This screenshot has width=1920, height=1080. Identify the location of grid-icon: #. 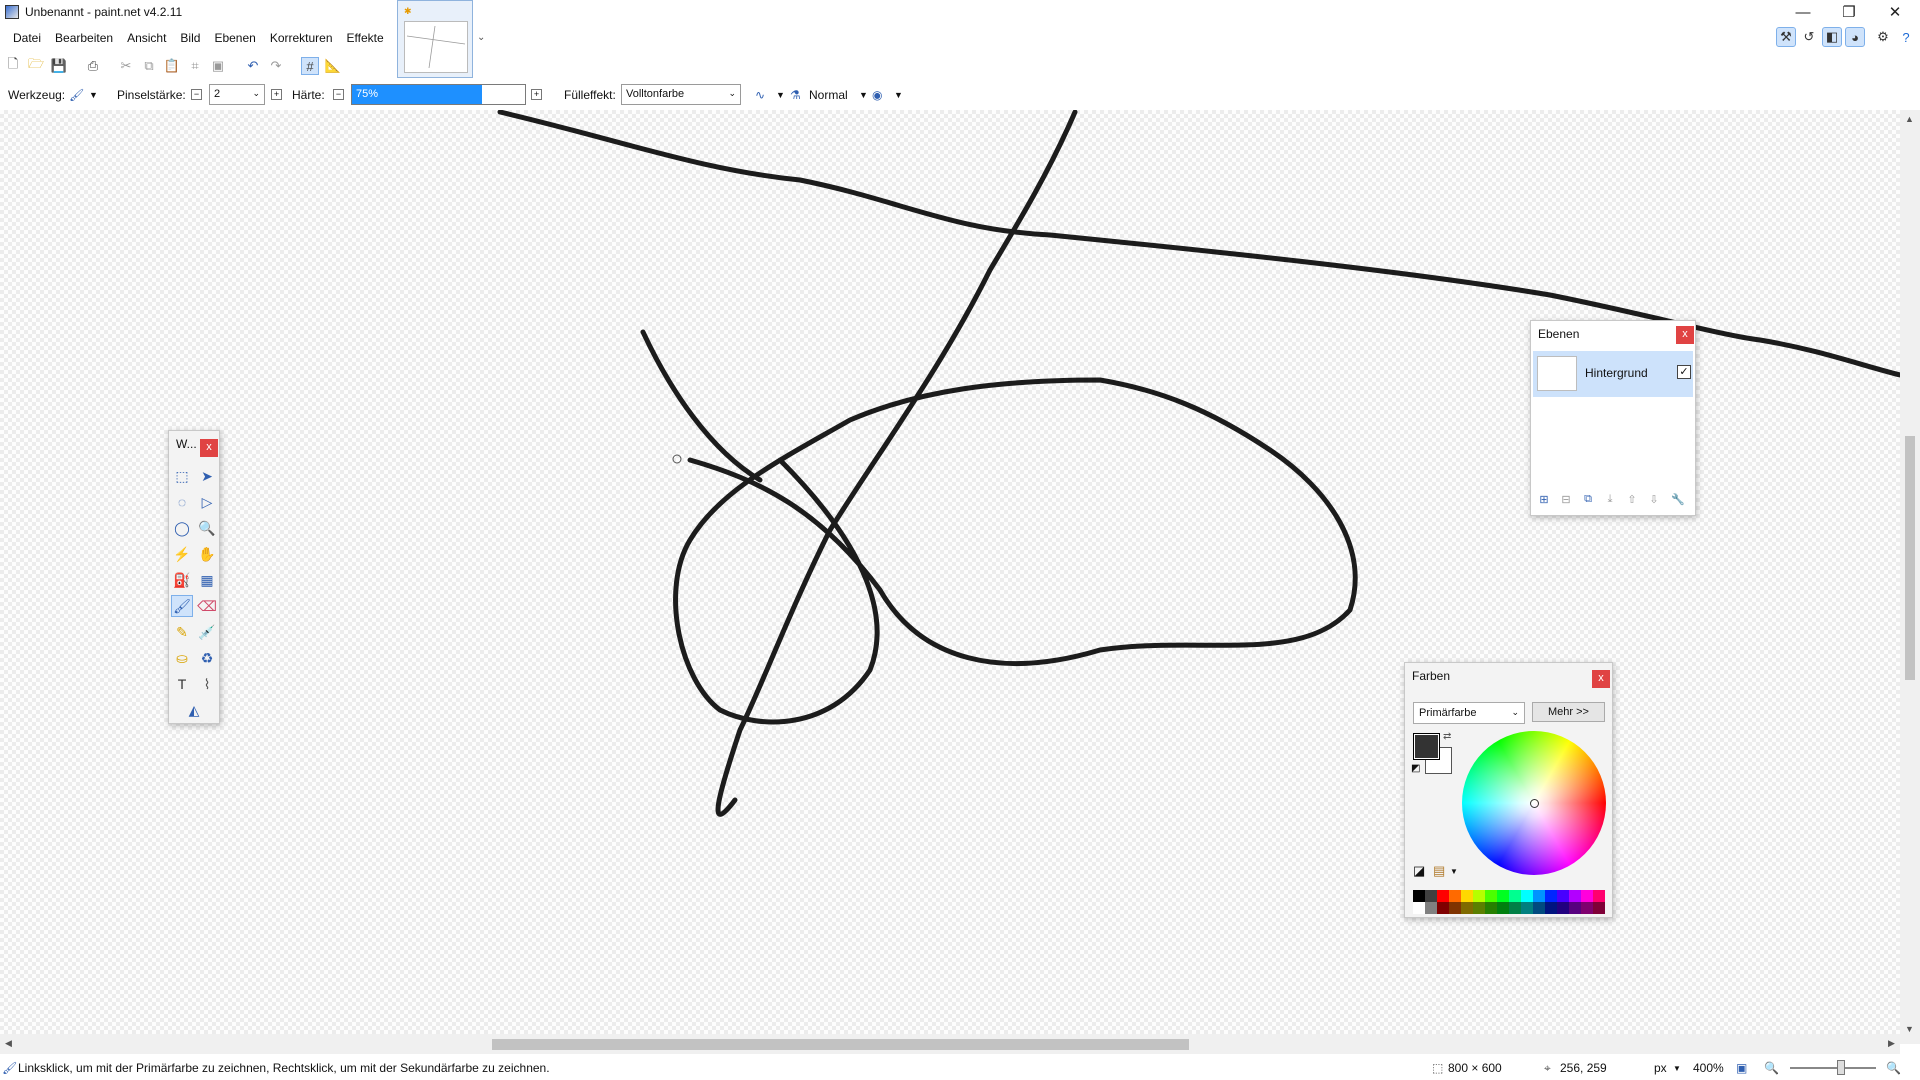
(310, 66).